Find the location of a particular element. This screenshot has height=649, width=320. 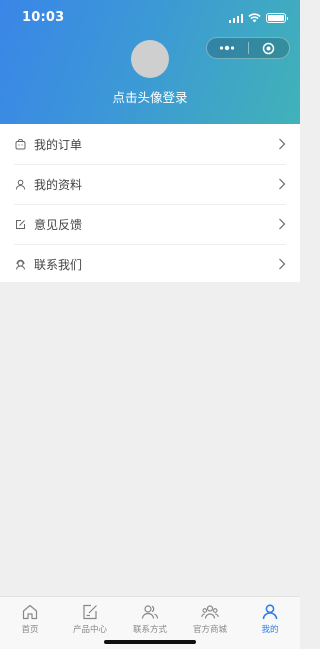

edit-square-icon is located at coordinates (90, 612).